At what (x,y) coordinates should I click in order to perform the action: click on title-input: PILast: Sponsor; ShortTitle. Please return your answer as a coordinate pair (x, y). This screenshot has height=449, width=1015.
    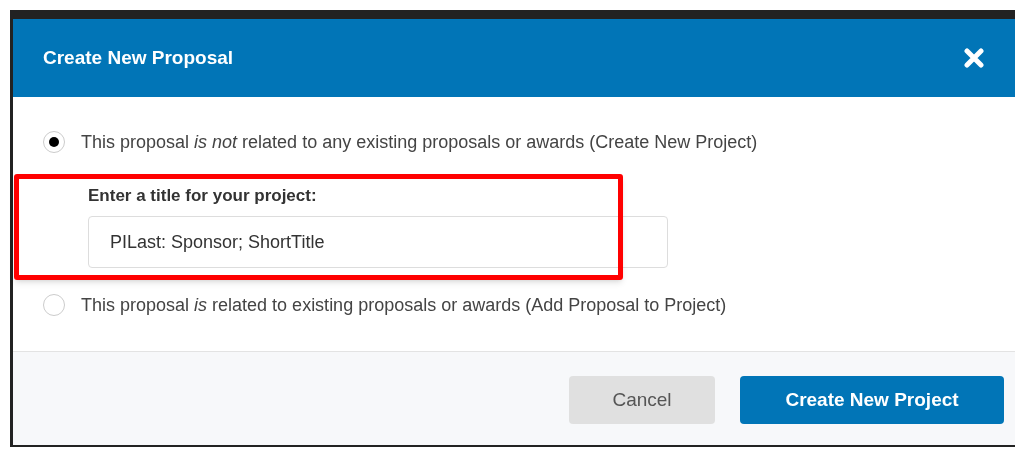
    Looking at the image, I should click on (378, 242).